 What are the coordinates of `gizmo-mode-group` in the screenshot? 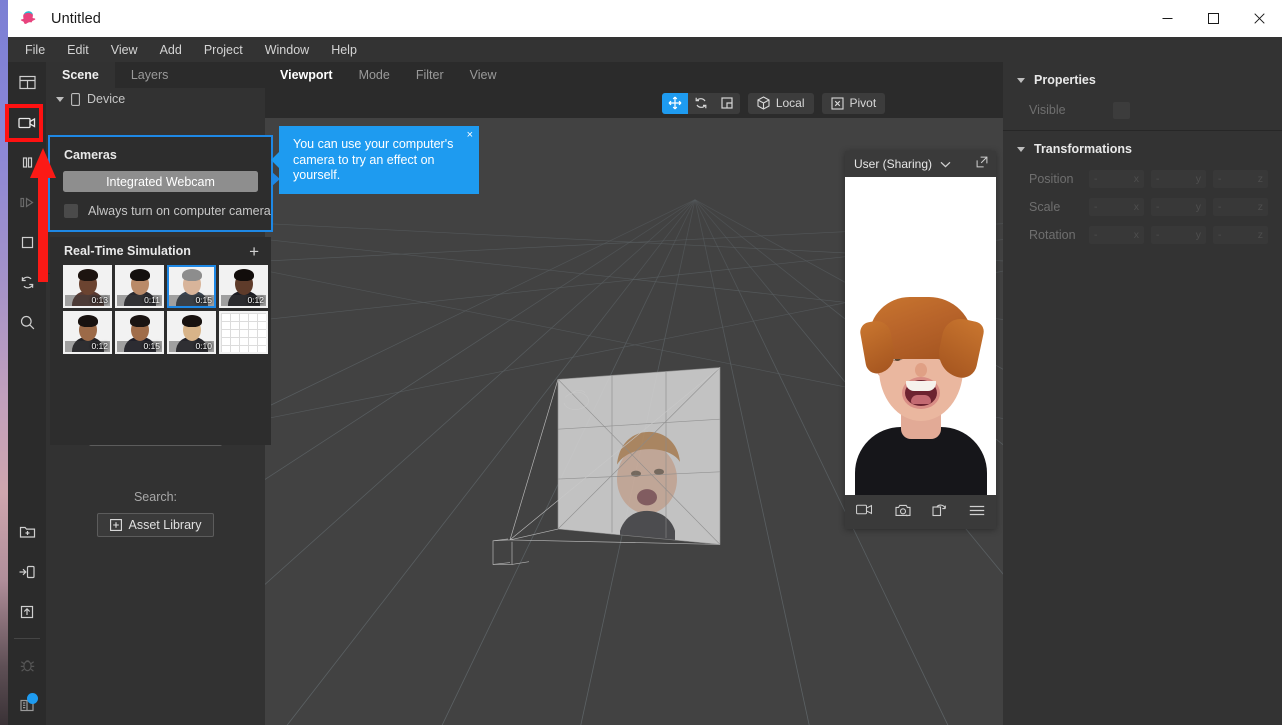 It's located at (700, 103).